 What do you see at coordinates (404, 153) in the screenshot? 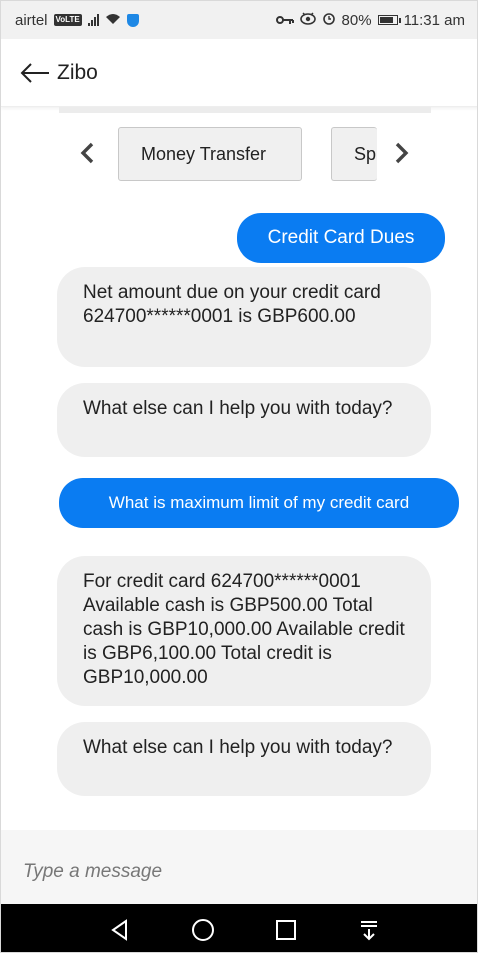
I see `chevron-right-icon` at bounding box center [404, 153].